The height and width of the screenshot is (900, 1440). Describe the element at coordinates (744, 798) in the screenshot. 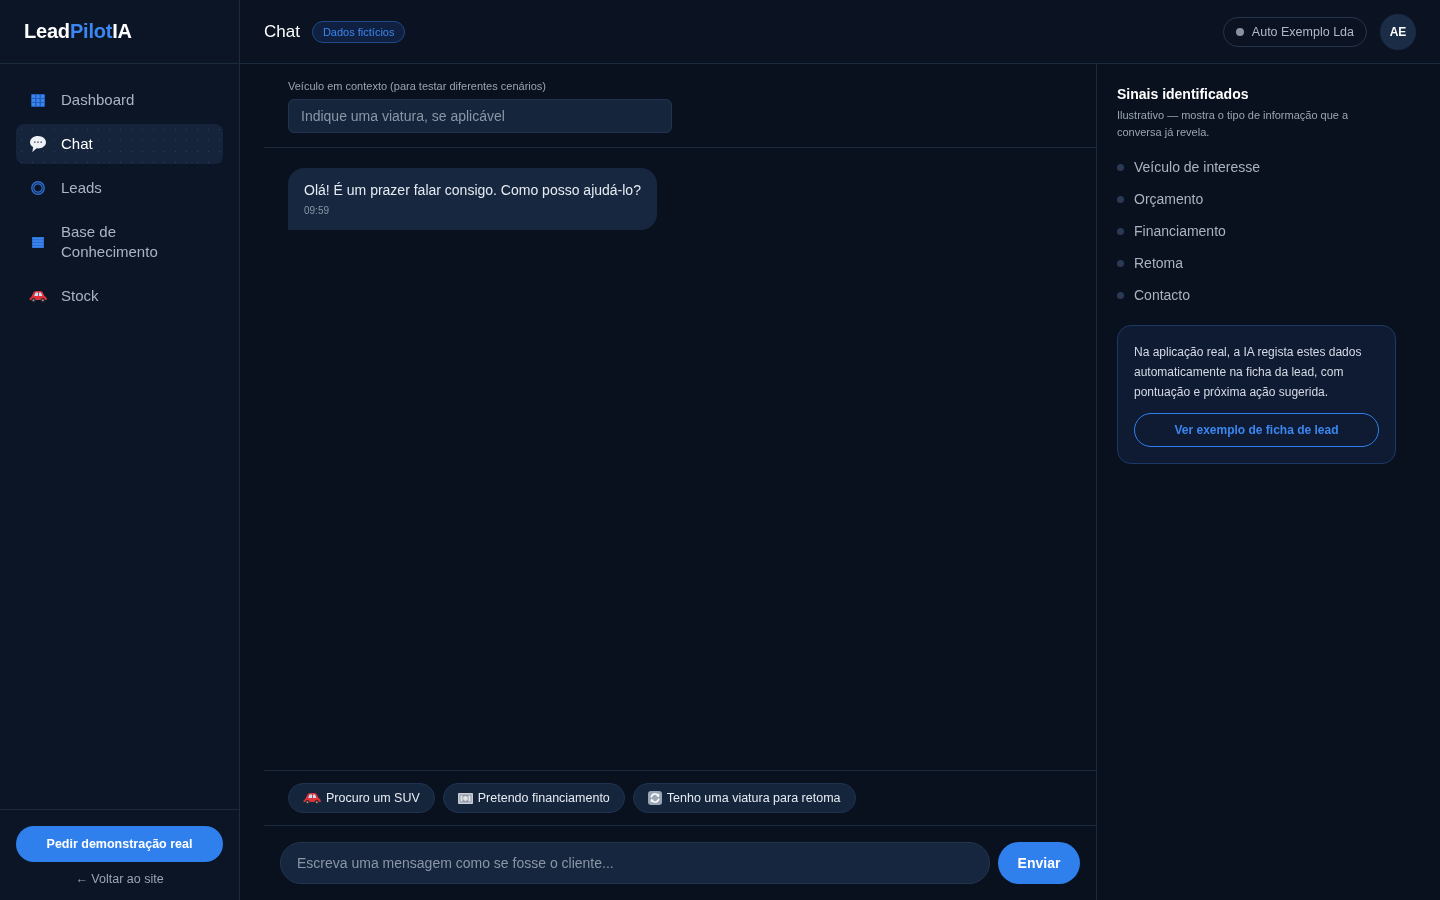

I see `quick-reply-chip: Tenho uma viatura para retoma` at that location.